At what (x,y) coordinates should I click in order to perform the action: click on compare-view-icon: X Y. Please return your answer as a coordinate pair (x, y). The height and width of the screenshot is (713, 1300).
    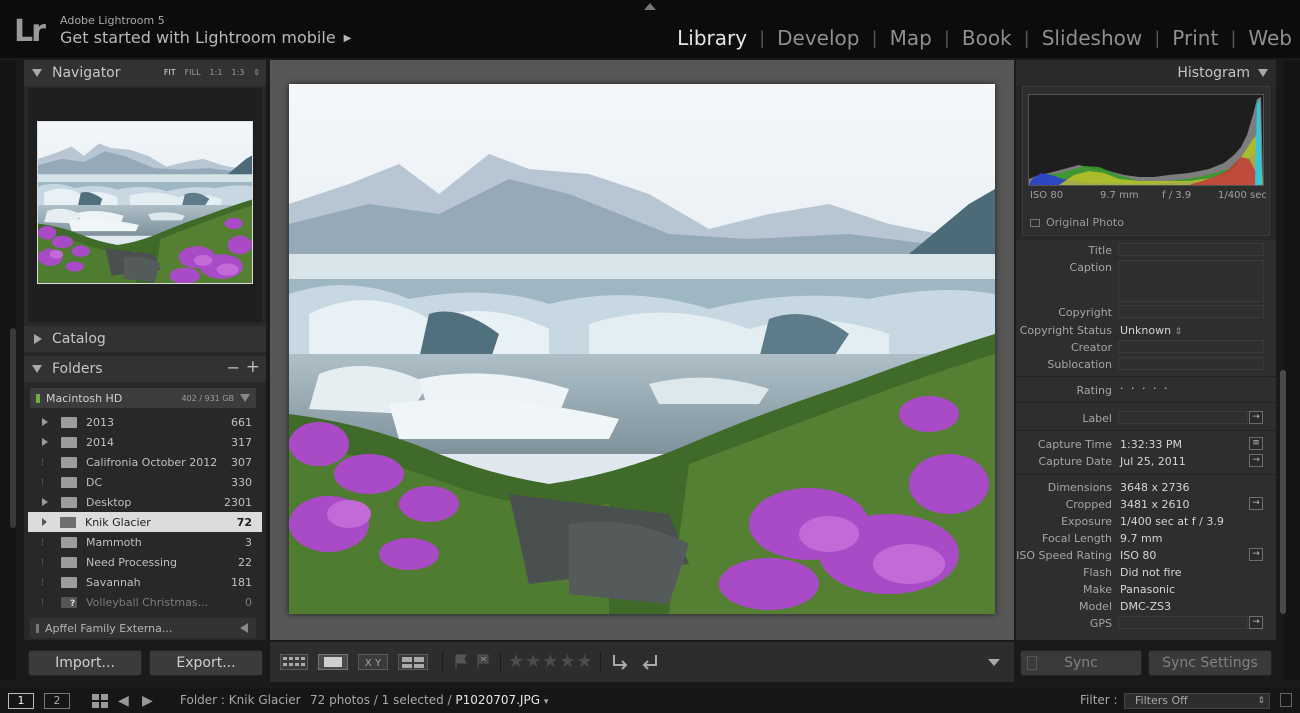
    Looking at the image, I should click on (373, 662).